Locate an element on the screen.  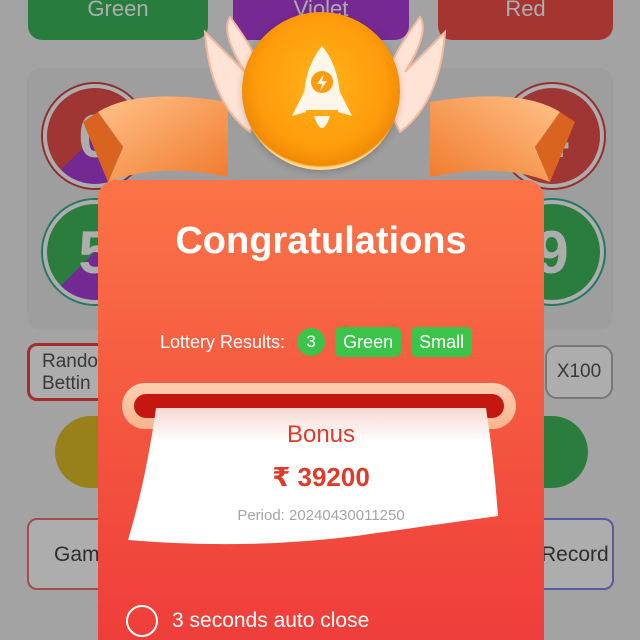
result-size-chip: Small is located at coordinates (442, 342).